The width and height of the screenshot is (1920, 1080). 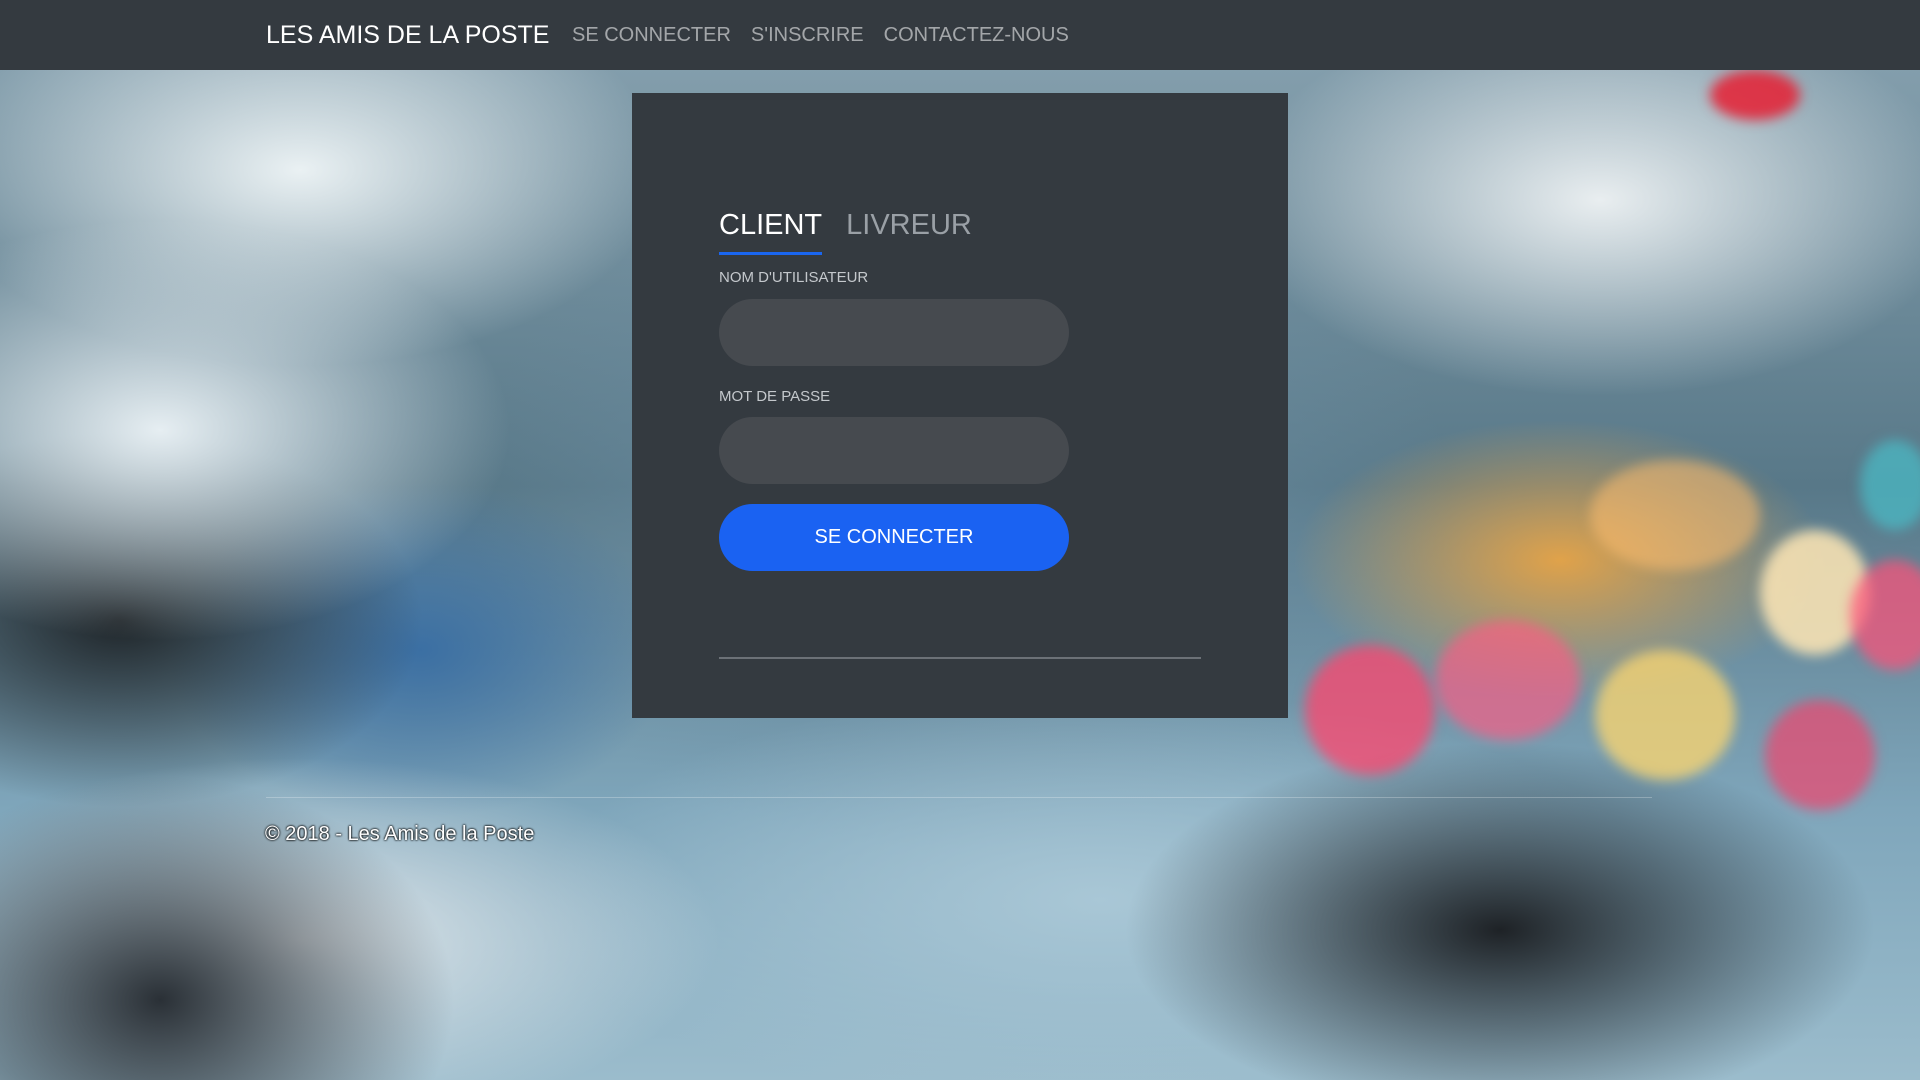 I want to click on password-label: MOT DE PASSE, so click(x=775, y=396).